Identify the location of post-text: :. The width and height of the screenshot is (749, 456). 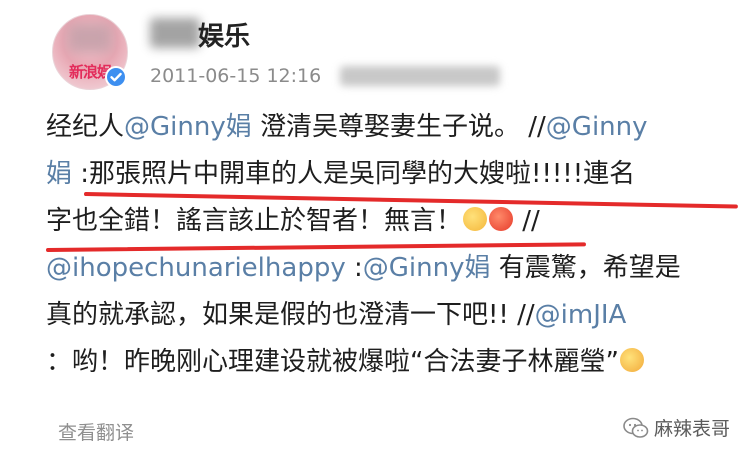
(354, 268).